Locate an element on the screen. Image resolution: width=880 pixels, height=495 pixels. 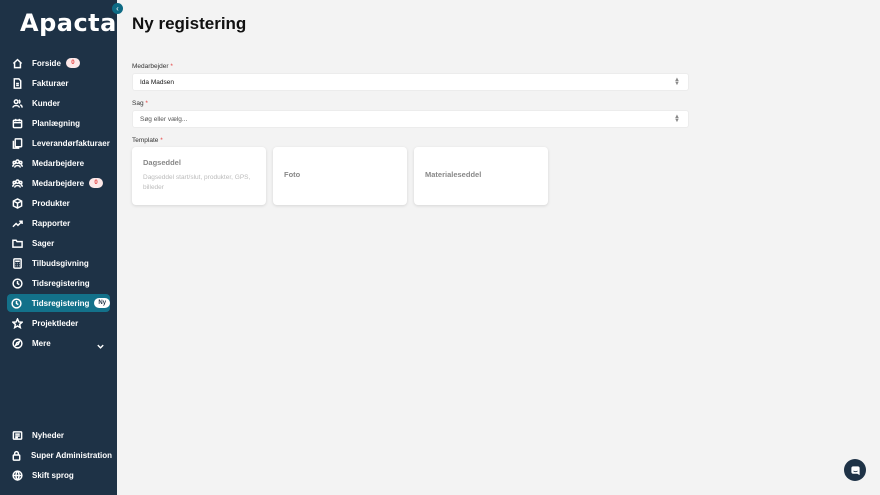
users-icon is located at coordinates (17, 103).